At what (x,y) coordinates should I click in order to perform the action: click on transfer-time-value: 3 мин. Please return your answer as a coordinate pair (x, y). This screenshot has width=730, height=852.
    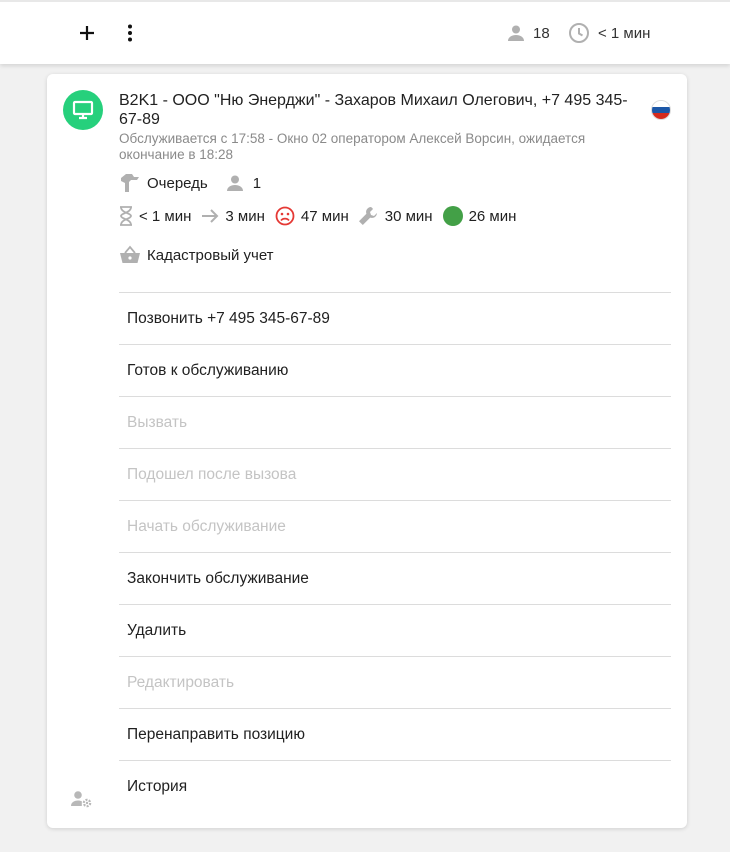
    Looking at the image, I should click on (245, 216).